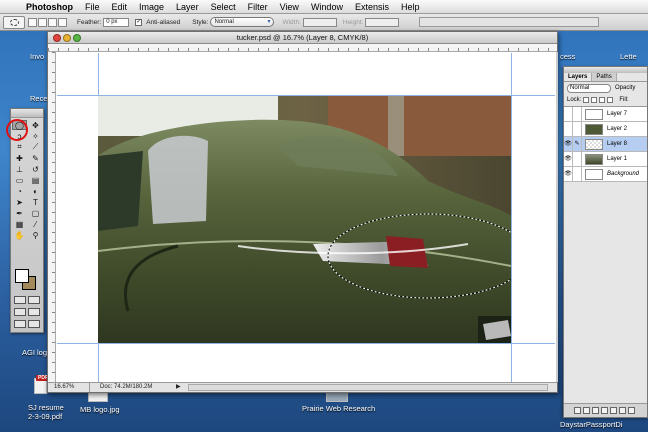  I want to click on tools-palette-titlebar, so click(27, 113).